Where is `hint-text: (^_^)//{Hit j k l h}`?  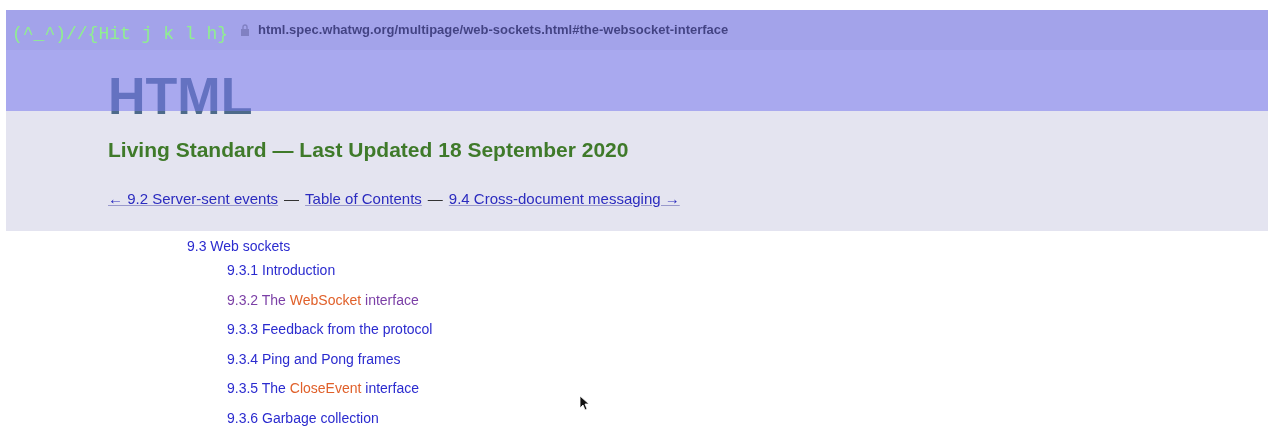
hint-text: (^_^)//{Hit j k l h} is located at coordinates (120, 34).